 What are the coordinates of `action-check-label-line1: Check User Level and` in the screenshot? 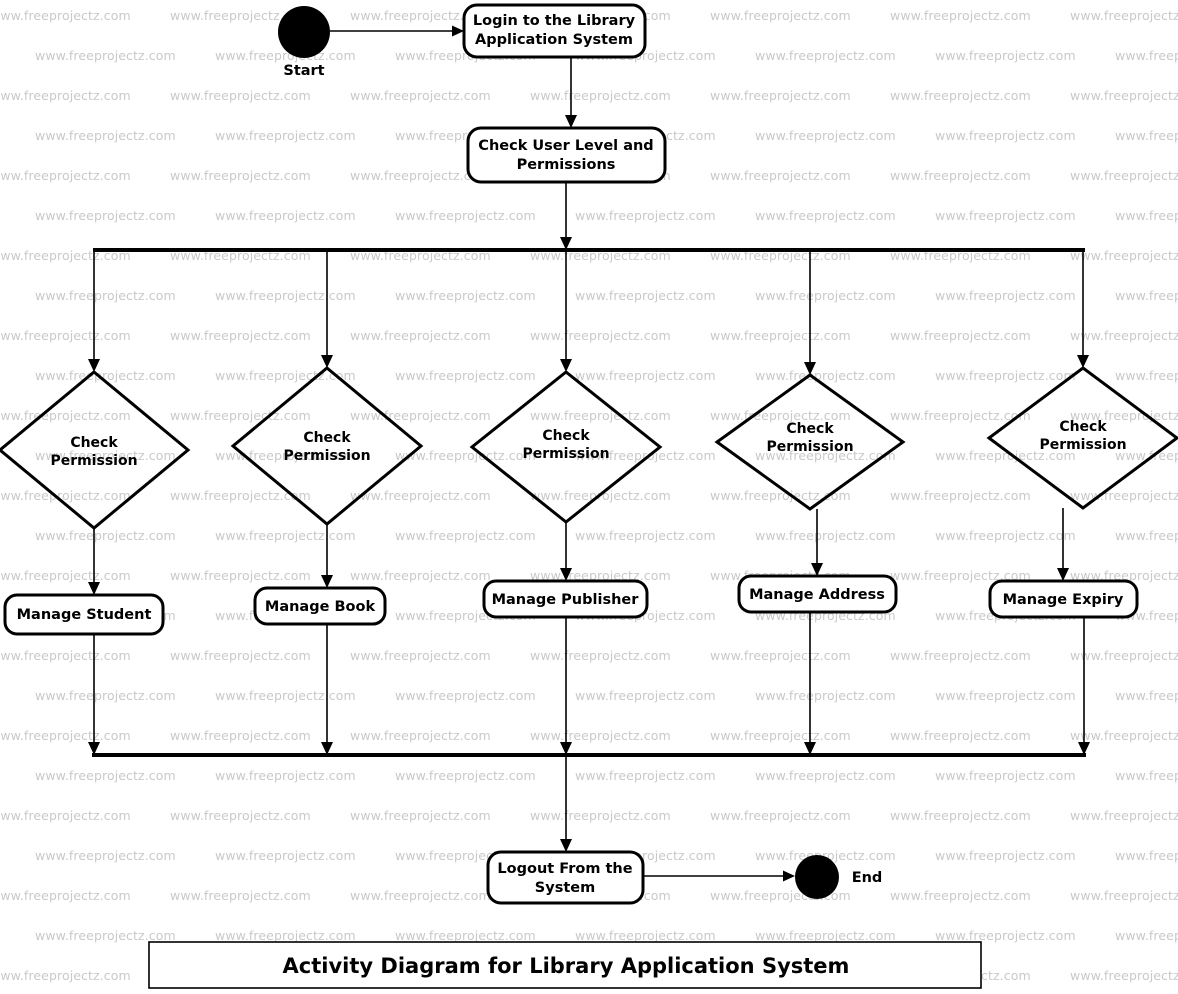 It's located at (565, 146).